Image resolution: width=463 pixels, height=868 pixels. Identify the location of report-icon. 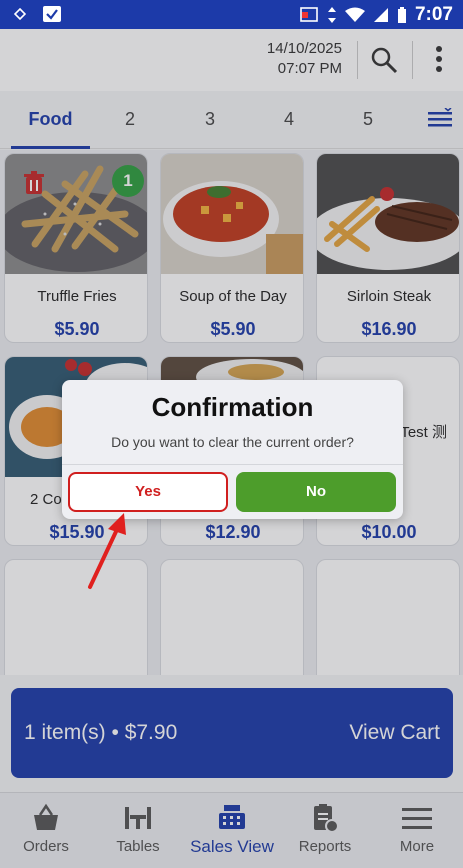
(326, 818).